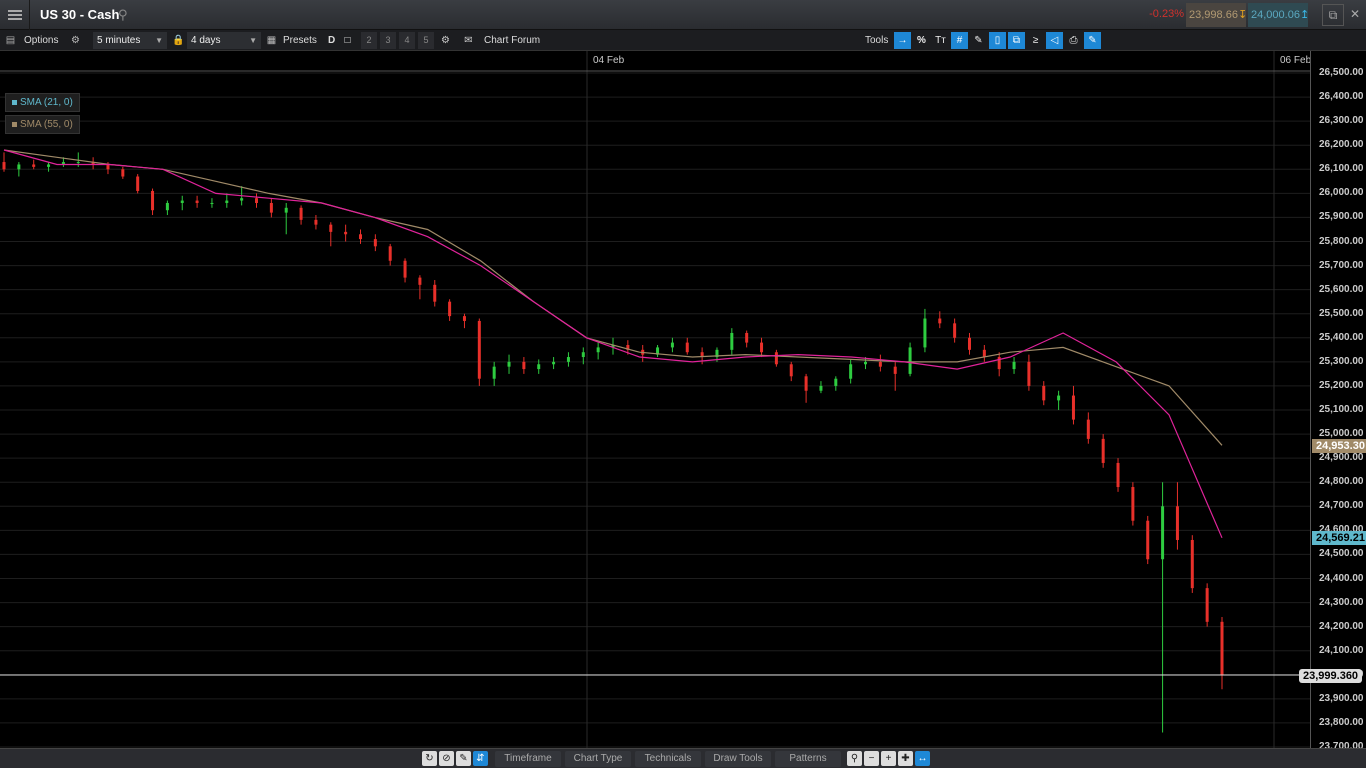 The height and width of the screenshot is (768, 1366). Describe the element at coordinates (480, 758) in the screenshot. I see `updown-icon: ⇵` at that location.